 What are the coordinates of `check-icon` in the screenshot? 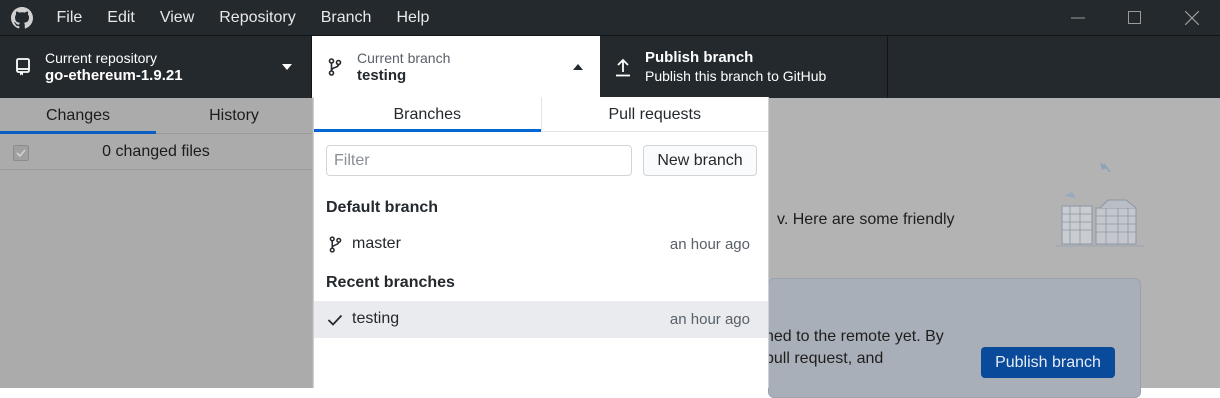 It's located at (335, 319).